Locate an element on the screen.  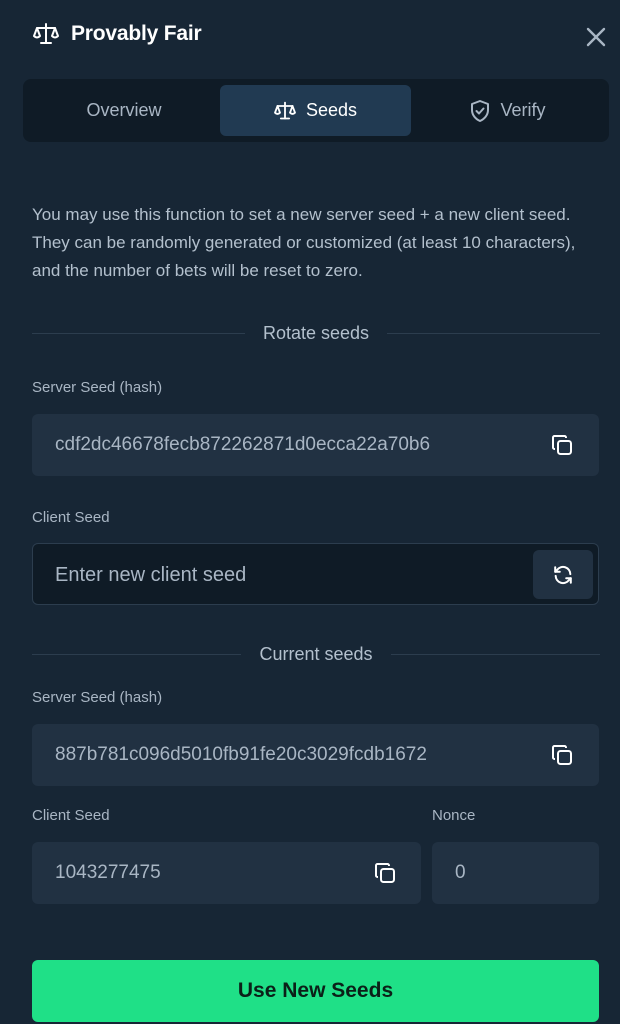
current-seeds-divider: Current seeds is located at coordinates (316, 654).